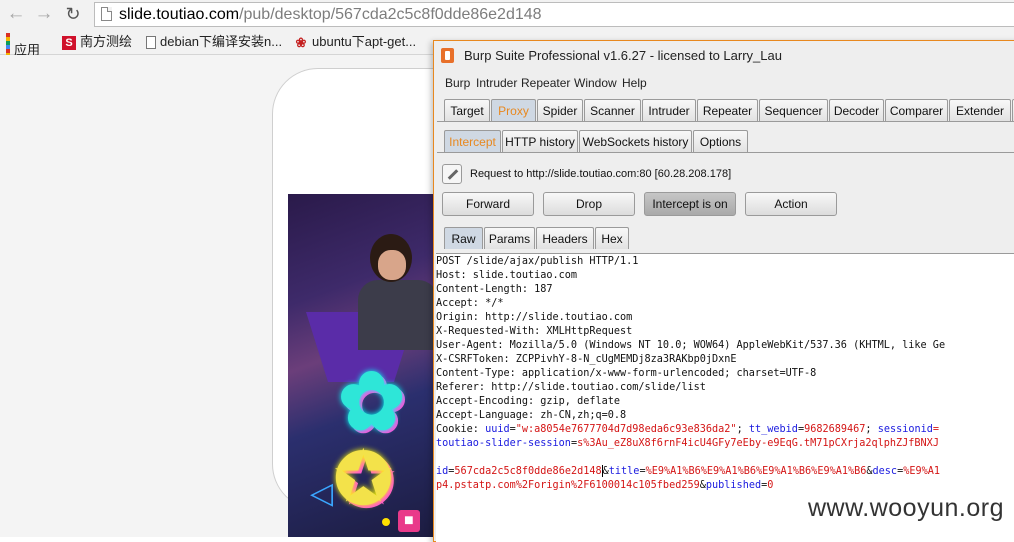  Describe the element at coordinates (720, 141) in the screenshot. I see `tab-options: Options` at that location.